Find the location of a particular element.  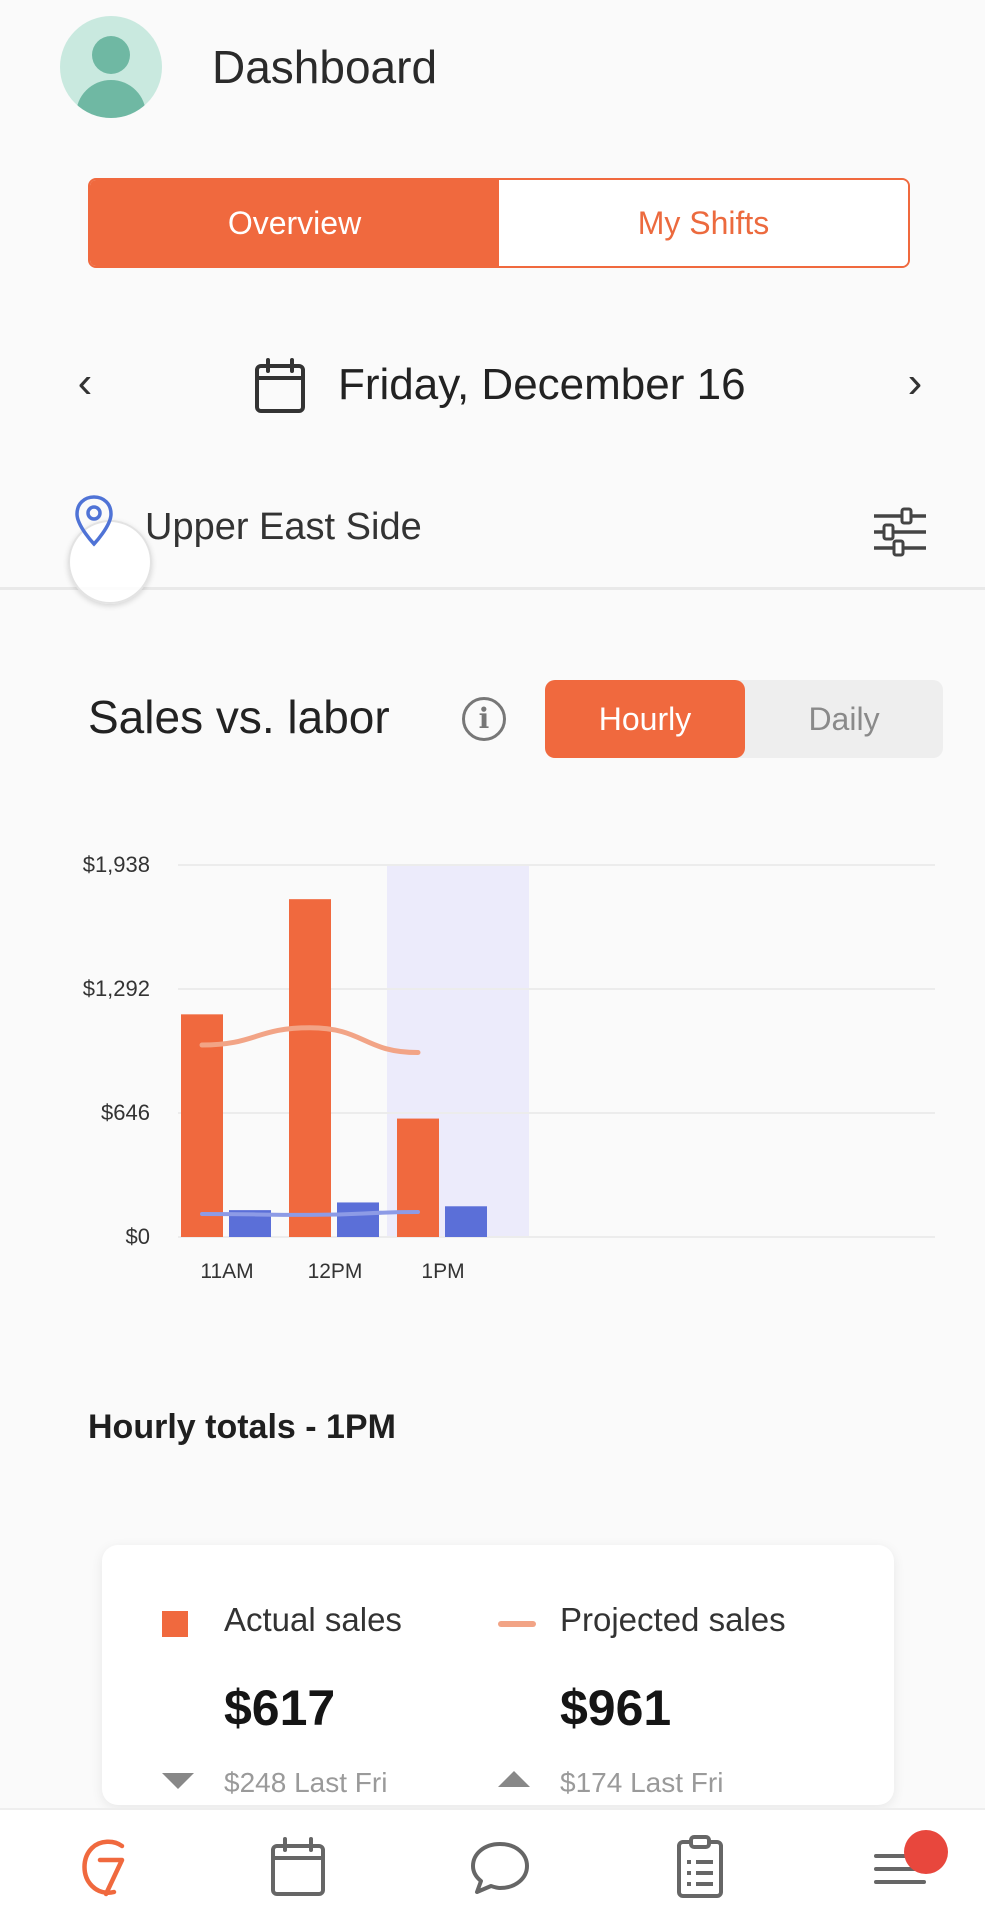

y-tick-label: $0 is located at coordinates (138, 1236).